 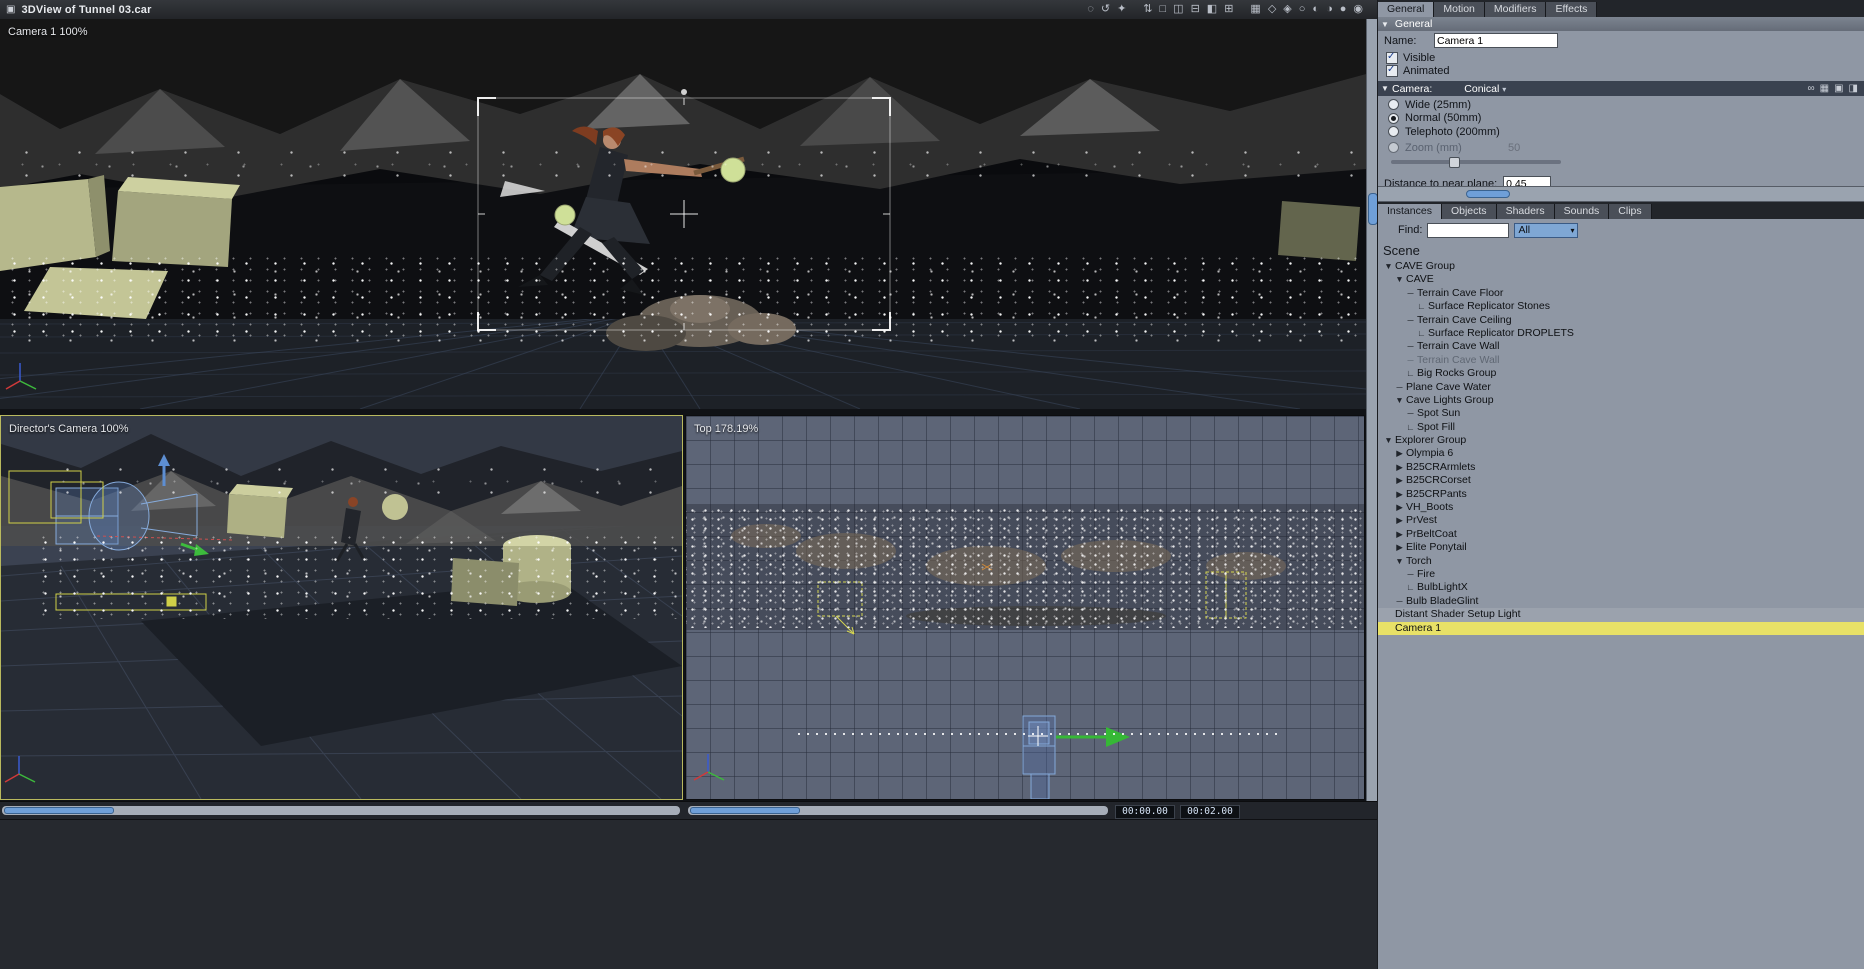 What do you see at coordinates (1621, 601) in the screenshot?
I see `tree-item-bulb-bladeglint: ─ Bulb BladeGlint` at bounding box center [1621, 601].